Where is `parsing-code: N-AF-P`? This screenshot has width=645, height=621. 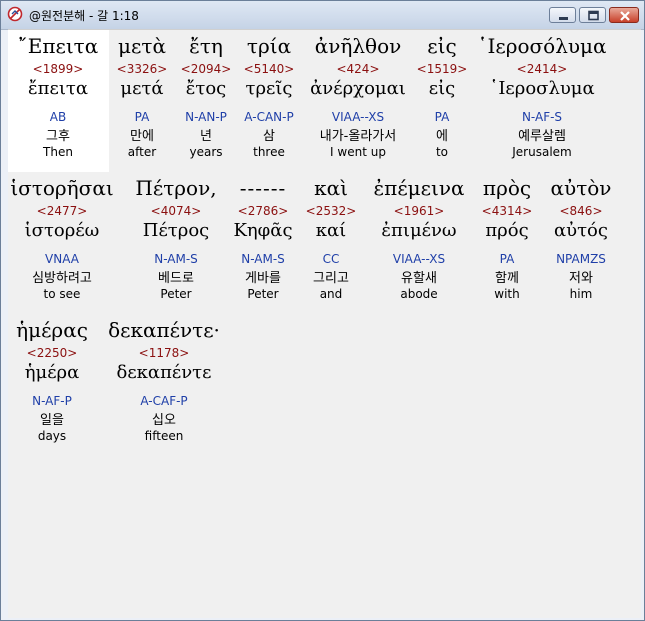 parsing-code: N-AF-P is located at coordinates (52, 401).